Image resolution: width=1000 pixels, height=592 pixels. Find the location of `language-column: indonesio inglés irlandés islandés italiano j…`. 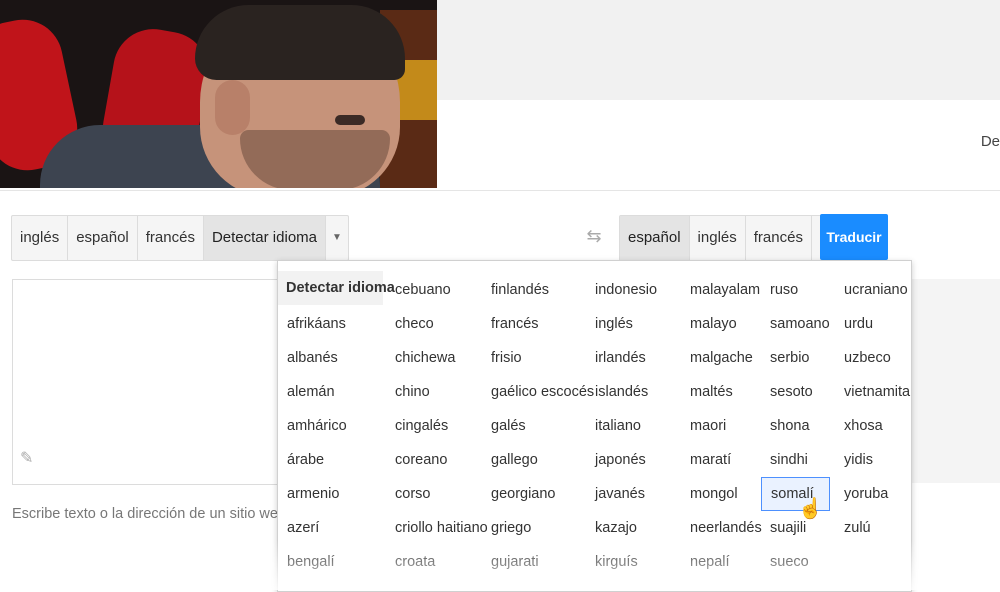

language-column: indonesio inglés irlandés islandés italiano j… is located at coordinates (621, 426).